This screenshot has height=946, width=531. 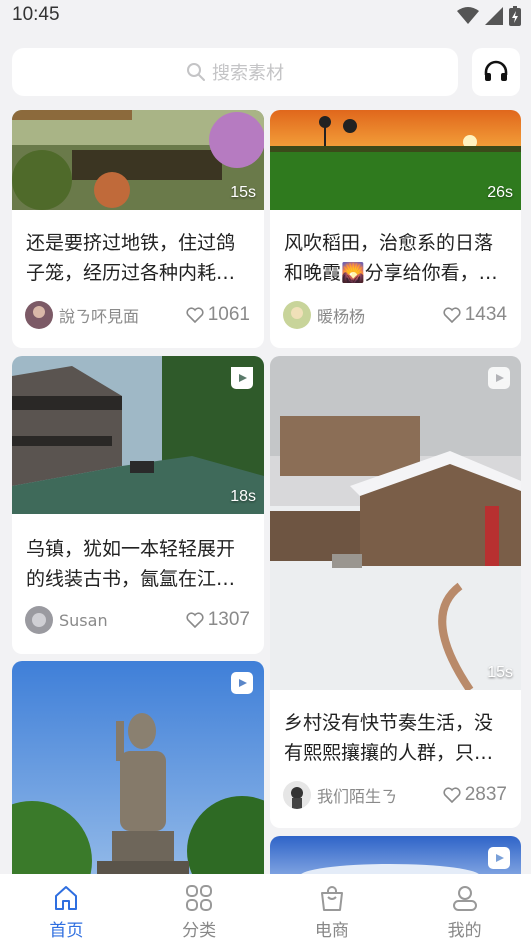 I want to click on tab-label: 电商, so click(x=331, y=931).